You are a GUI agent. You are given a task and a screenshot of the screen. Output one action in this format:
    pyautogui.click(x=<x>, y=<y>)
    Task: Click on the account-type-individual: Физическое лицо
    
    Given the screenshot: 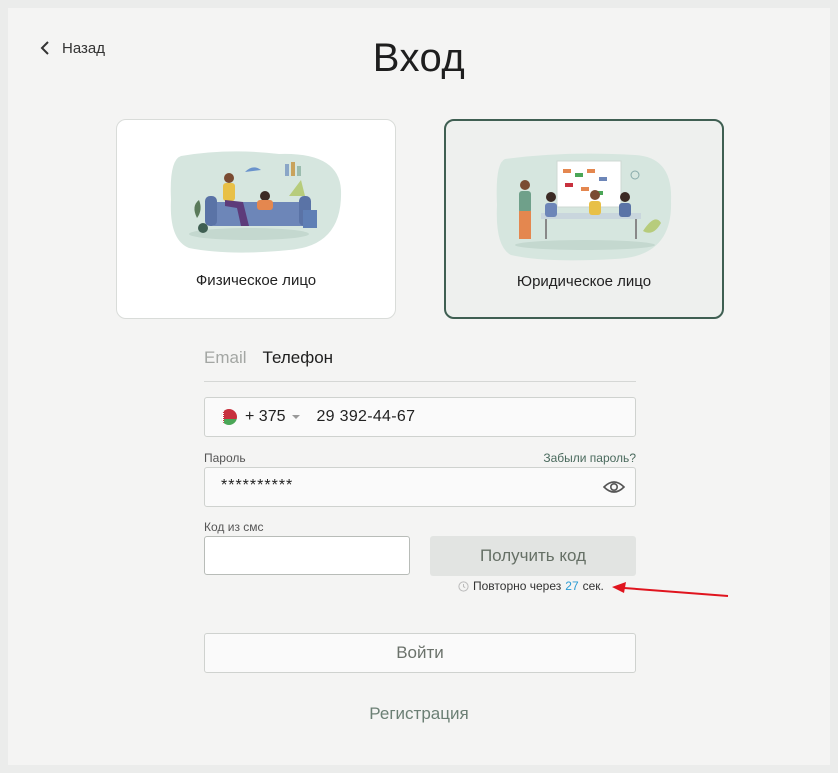 What is the action you would take?
    pyautogui.click(x=256, y=219)
    